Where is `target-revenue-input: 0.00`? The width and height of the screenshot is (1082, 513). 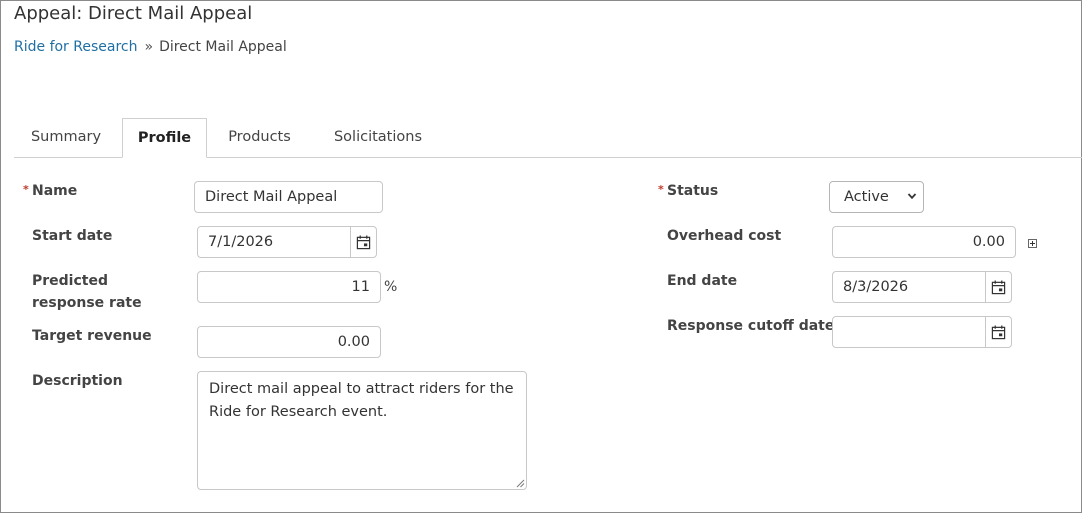 target-revenue-input: 0.00 is located at coordinates (289, 342).